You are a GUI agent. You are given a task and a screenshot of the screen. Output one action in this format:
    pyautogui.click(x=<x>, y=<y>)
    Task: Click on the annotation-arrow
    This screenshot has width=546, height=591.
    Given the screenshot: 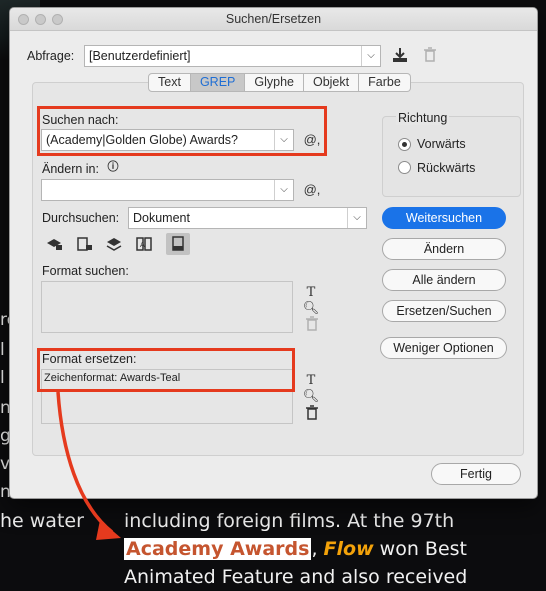 What is the action you would take?
    pyautogui.click(x=88, y=465)
    